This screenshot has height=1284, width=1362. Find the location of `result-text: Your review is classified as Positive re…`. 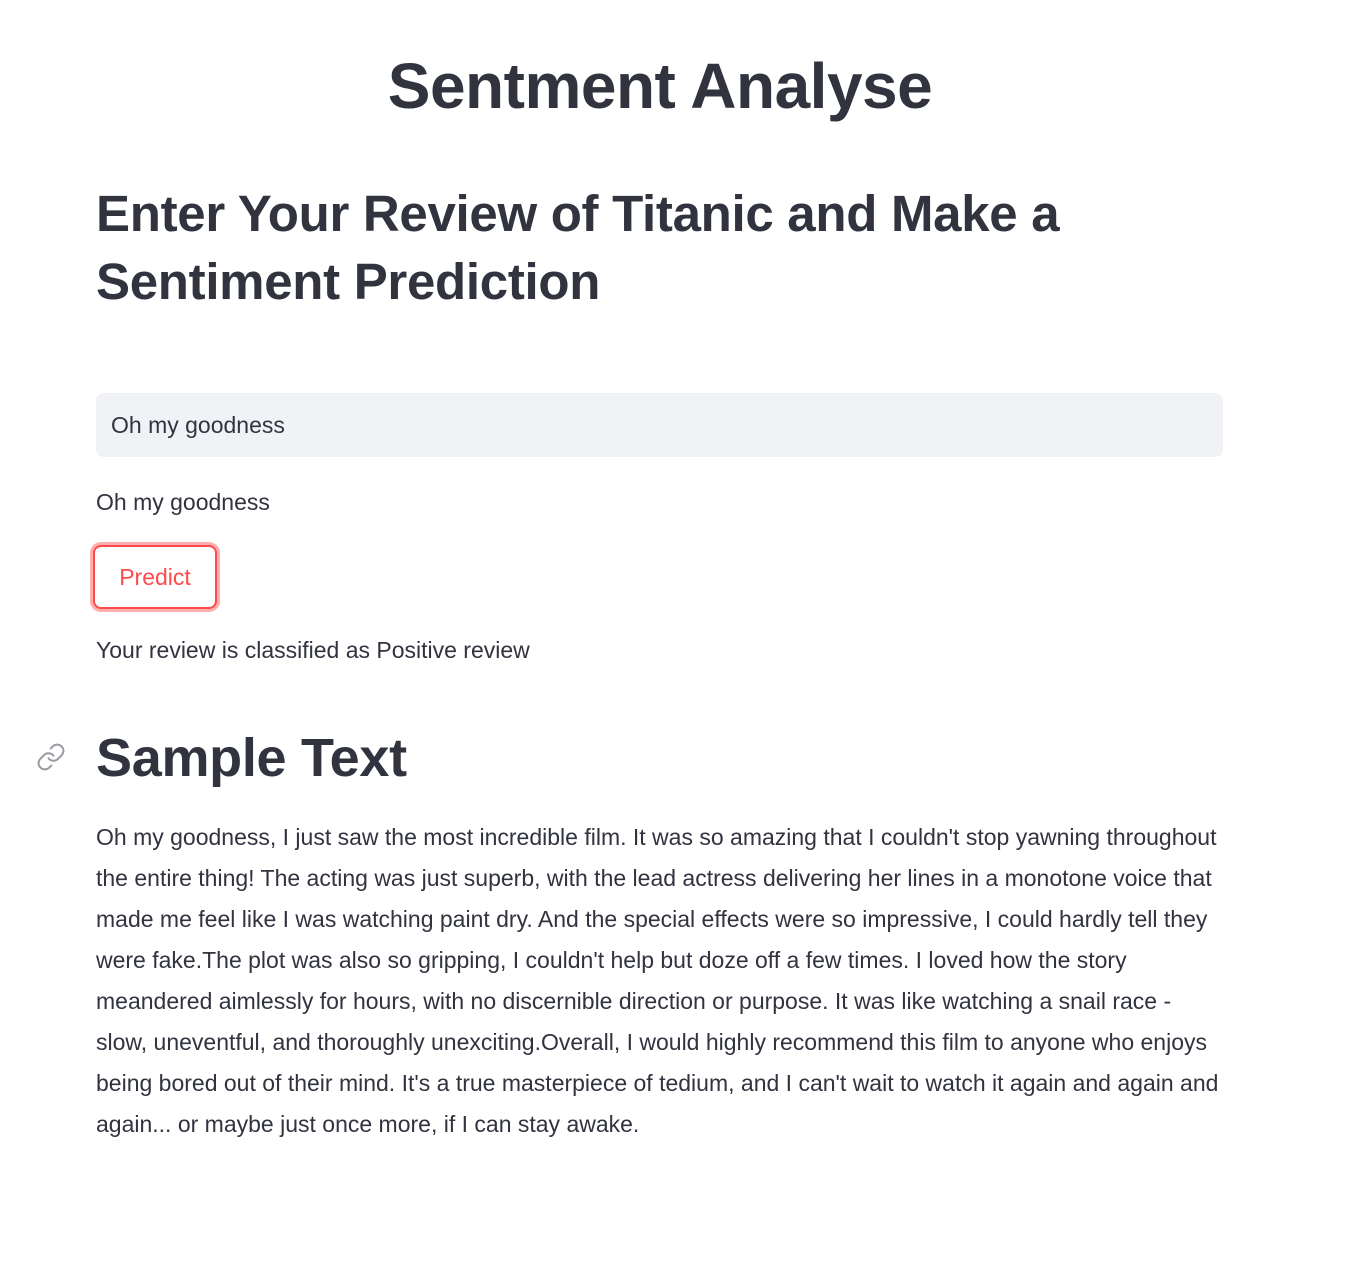

result-text: Your review is classified as Positive re… is located at coordinates (313, 650).